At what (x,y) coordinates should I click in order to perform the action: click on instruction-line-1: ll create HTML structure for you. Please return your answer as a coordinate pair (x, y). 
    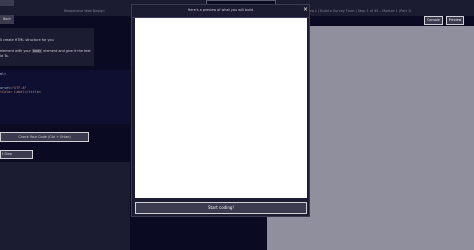
    Looking at the image, I should click on (27, 40).